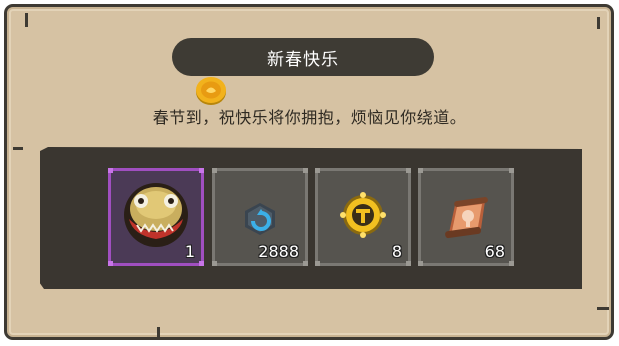 This screenshot has width=619, height=346. What do you see at coordinates (309, 117) in the screenshot?
I see `dialog-message: 春节到，祝快乐将你拥抱，烦恼见你绕道。` at bounding box center [309, 117].